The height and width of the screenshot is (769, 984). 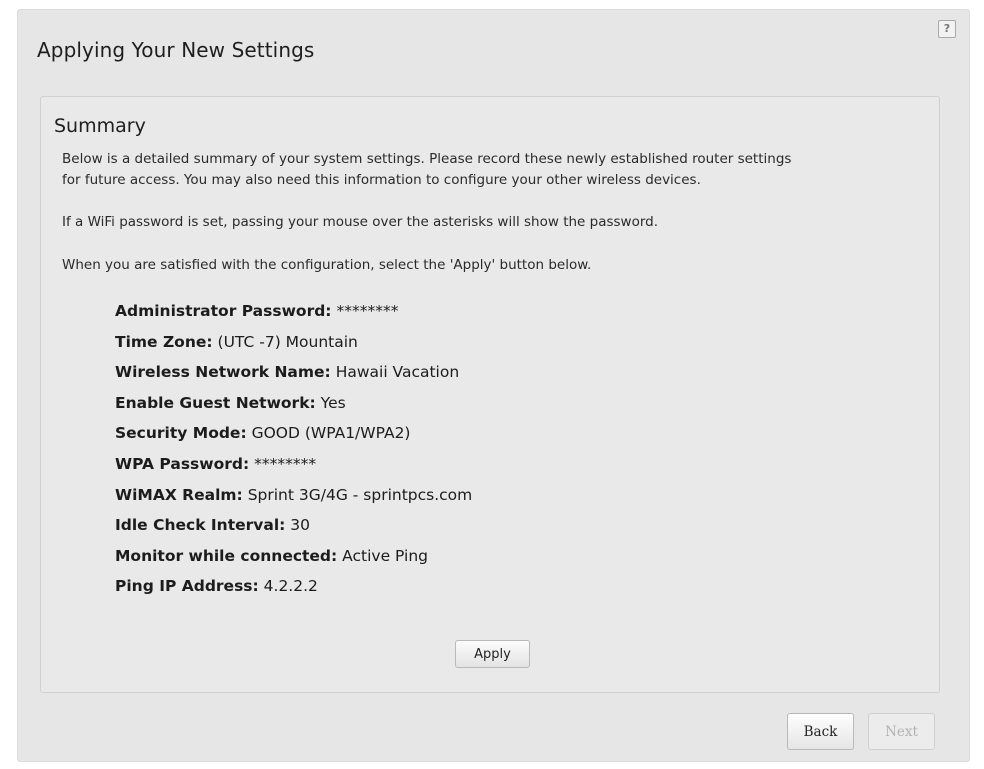 I want to click on setting-time-zone: Time Zone: (UTC -7) Mountain, so click(x=293, y=342).